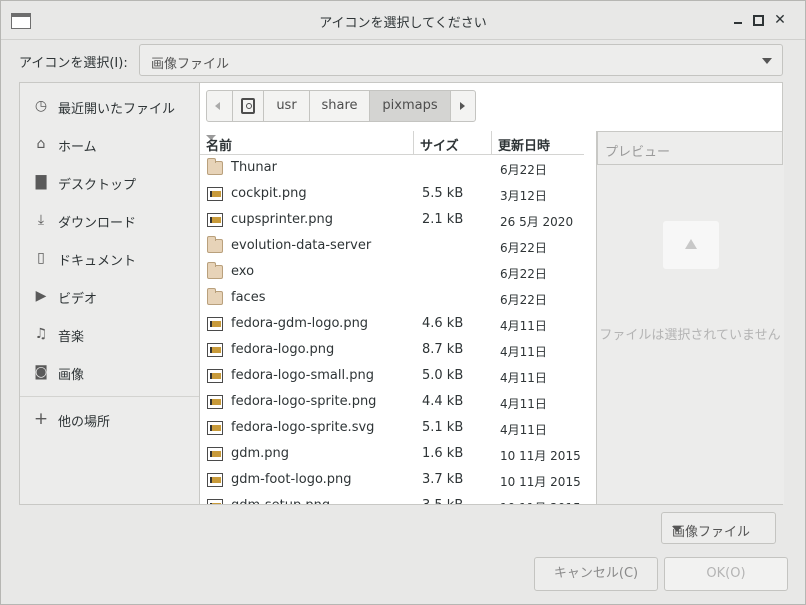 Image resolution: width=806 pixels, height=605 pixels. What do you see at coordinates (302, 375) in the screenshot?
I see `file-name: fedora-logo-small.png` at bounding box center [302, 375].